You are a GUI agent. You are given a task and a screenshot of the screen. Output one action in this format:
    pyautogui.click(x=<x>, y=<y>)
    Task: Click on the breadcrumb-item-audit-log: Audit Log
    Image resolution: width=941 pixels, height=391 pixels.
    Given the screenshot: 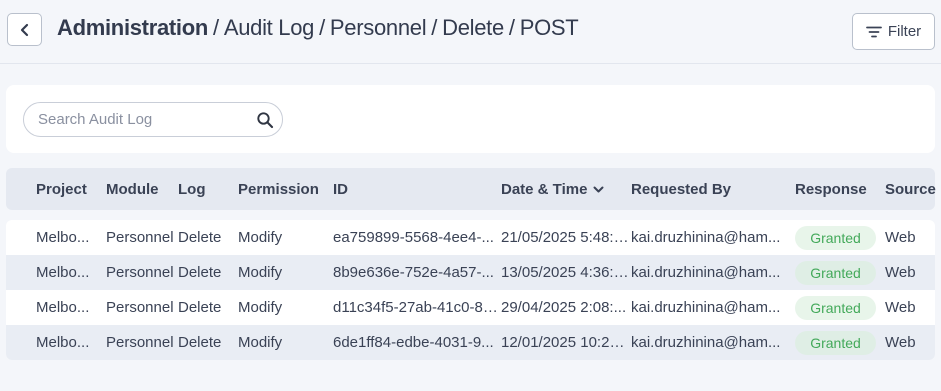 What is the action you would take?
    pyautogui.click(x=269, y=27)
    